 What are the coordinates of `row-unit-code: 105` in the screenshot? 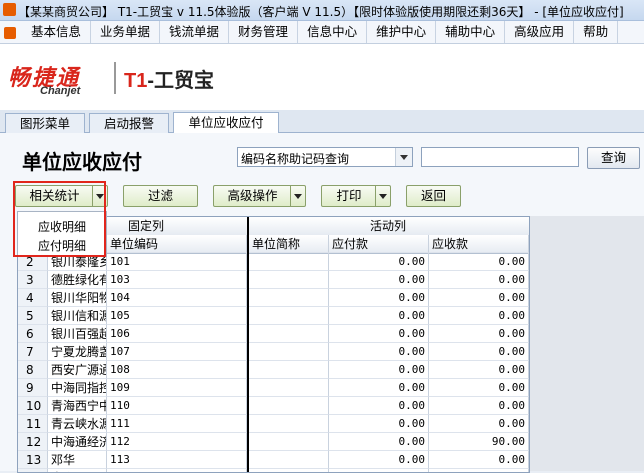 It's located at (177, 316).